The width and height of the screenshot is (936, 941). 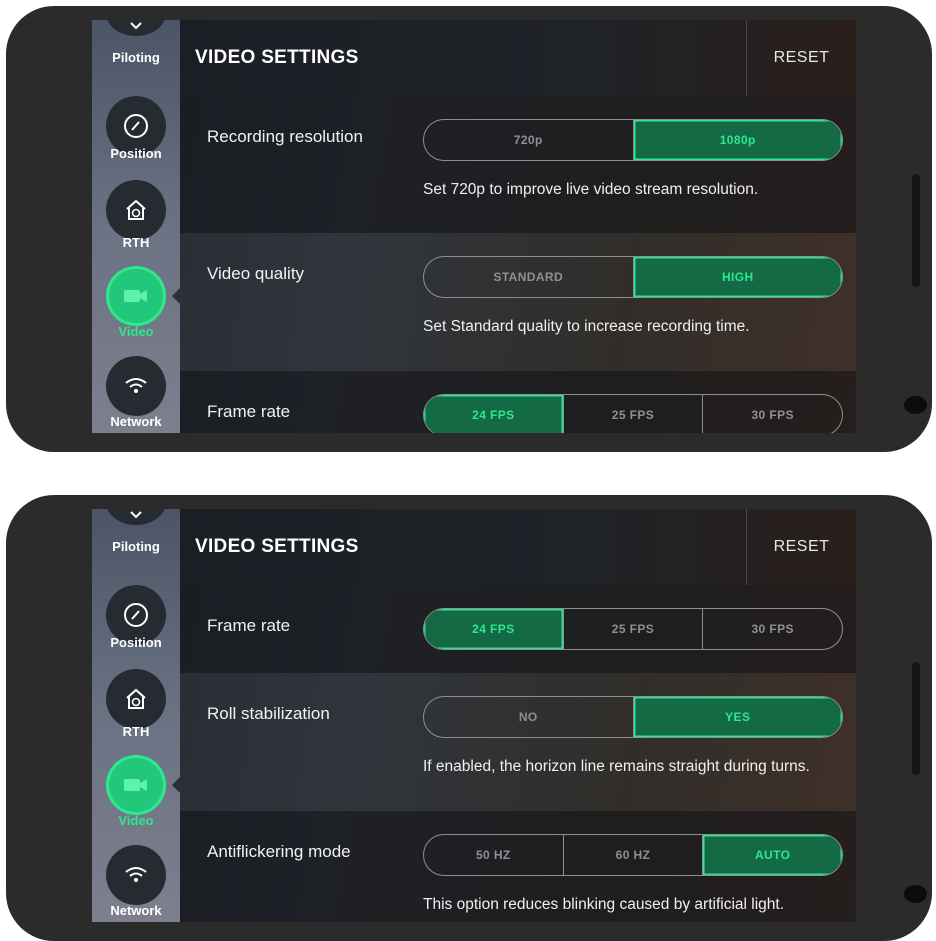 I want to click on setting-label: Antiflickering mode, so click(x=279, y=851).